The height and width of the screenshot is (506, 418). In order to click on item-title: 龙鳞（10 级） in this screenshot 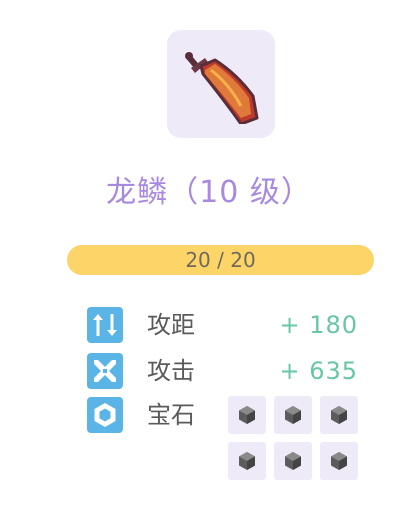, I will do `click(209, 192)`.